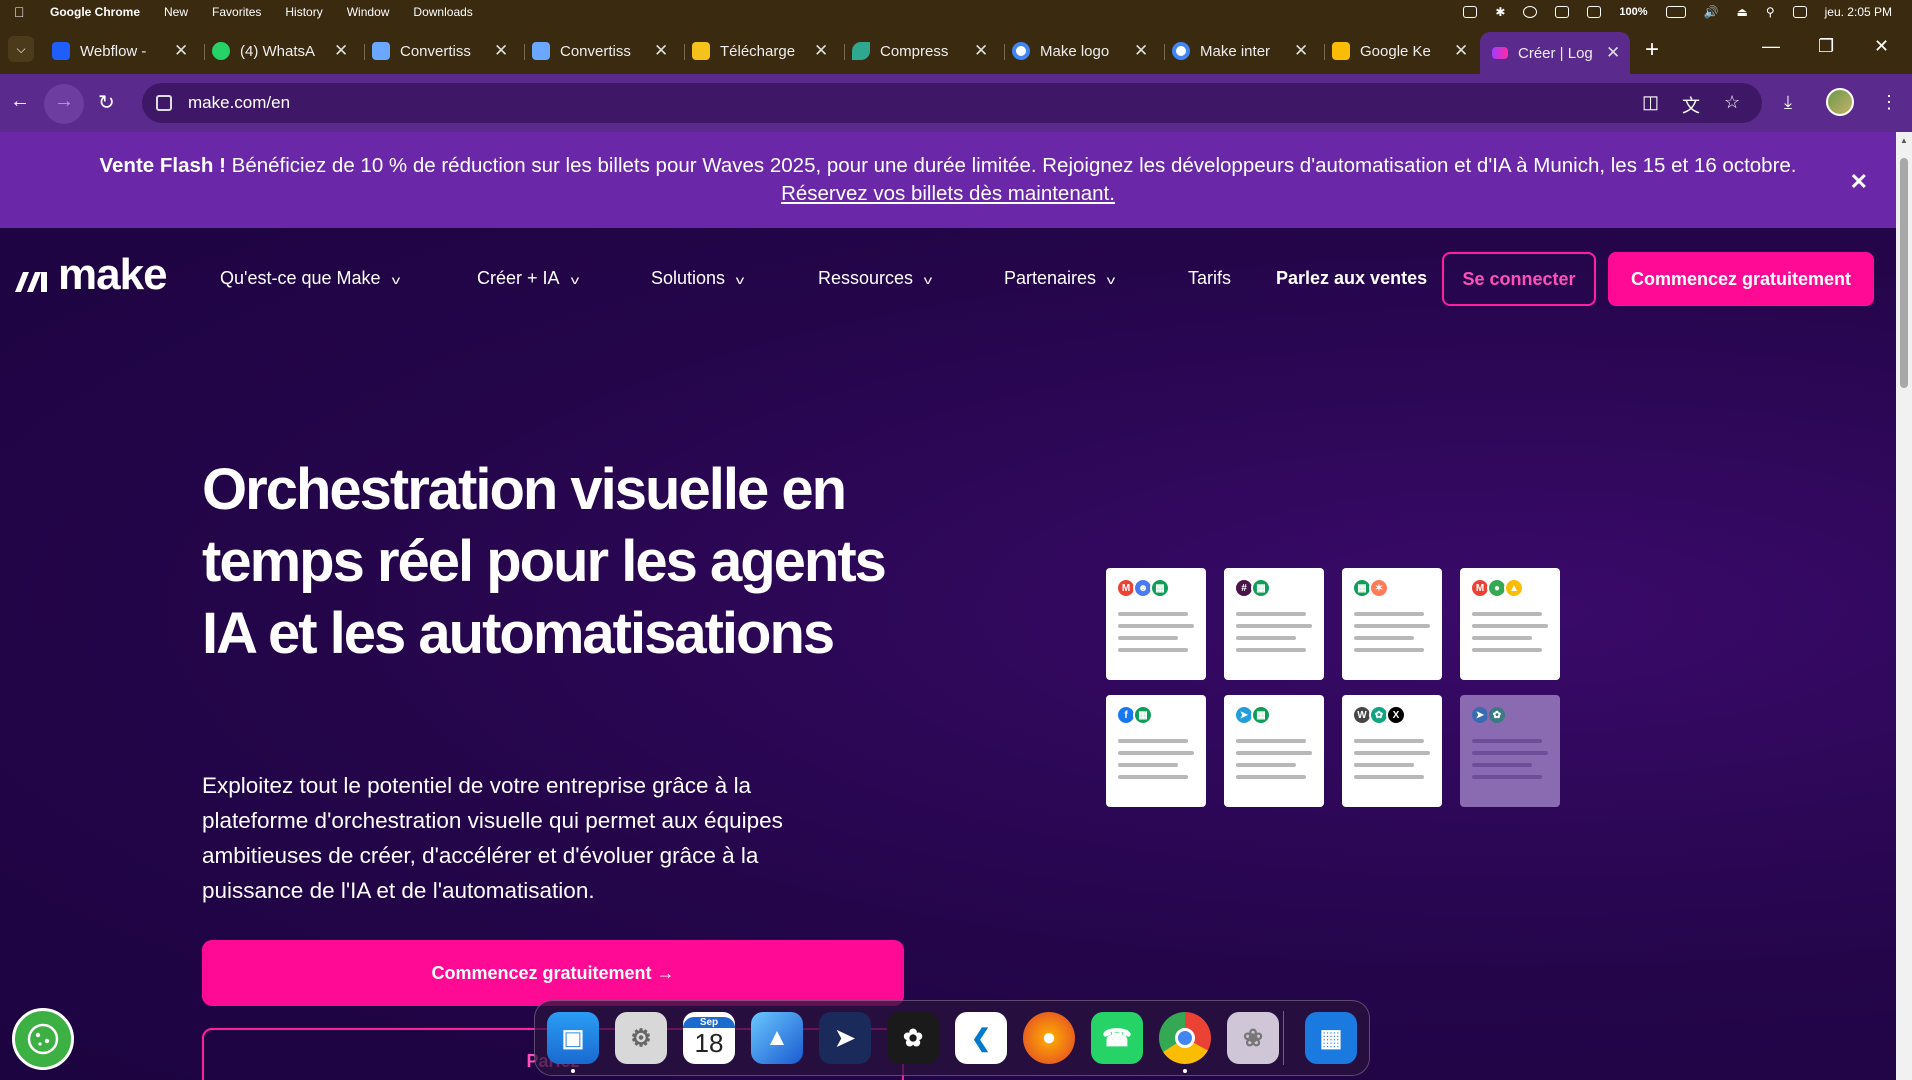 The image size is (1912, 1080). I want to click on webflow-favicon-icon, so click(61, 51).